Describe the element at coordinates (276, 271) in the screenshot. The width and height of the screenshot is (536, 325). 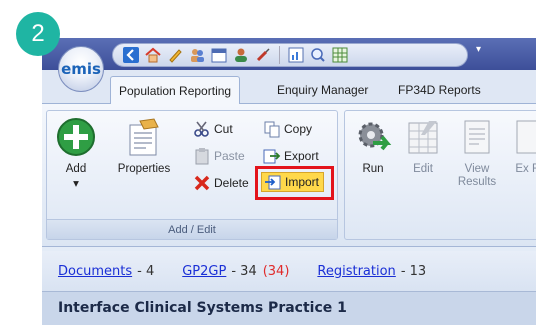
I see `gp2gp-pending-count: (34)` at that location.